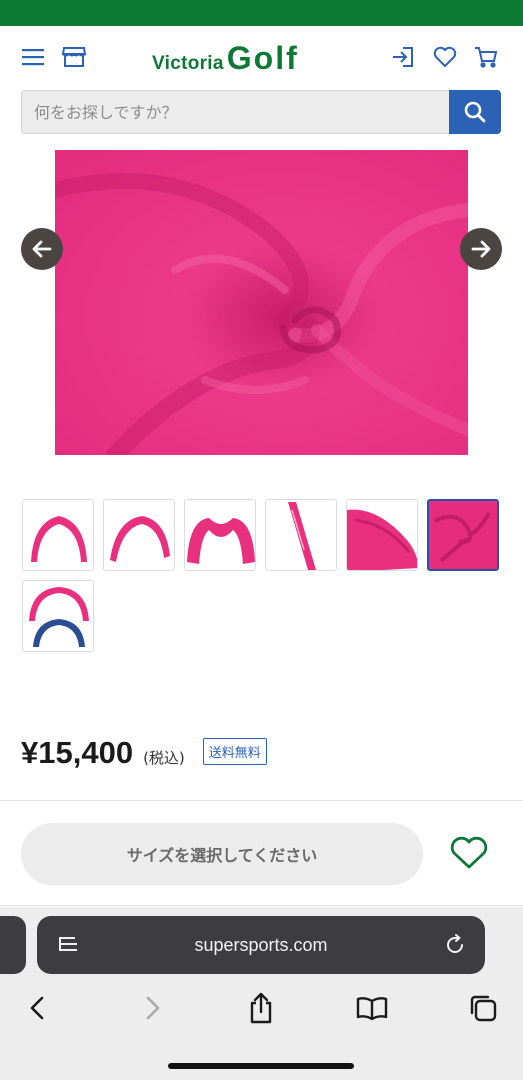  I want to click on store-icon, so click(74, 57).